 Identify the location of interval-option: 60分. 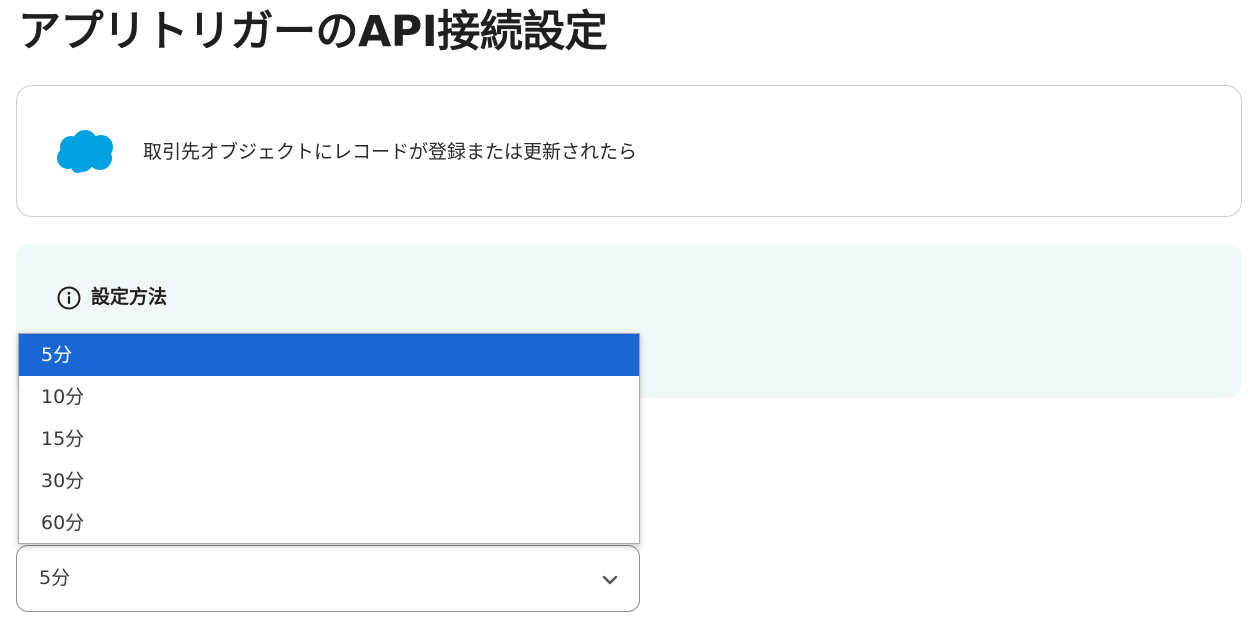
(329, 523).